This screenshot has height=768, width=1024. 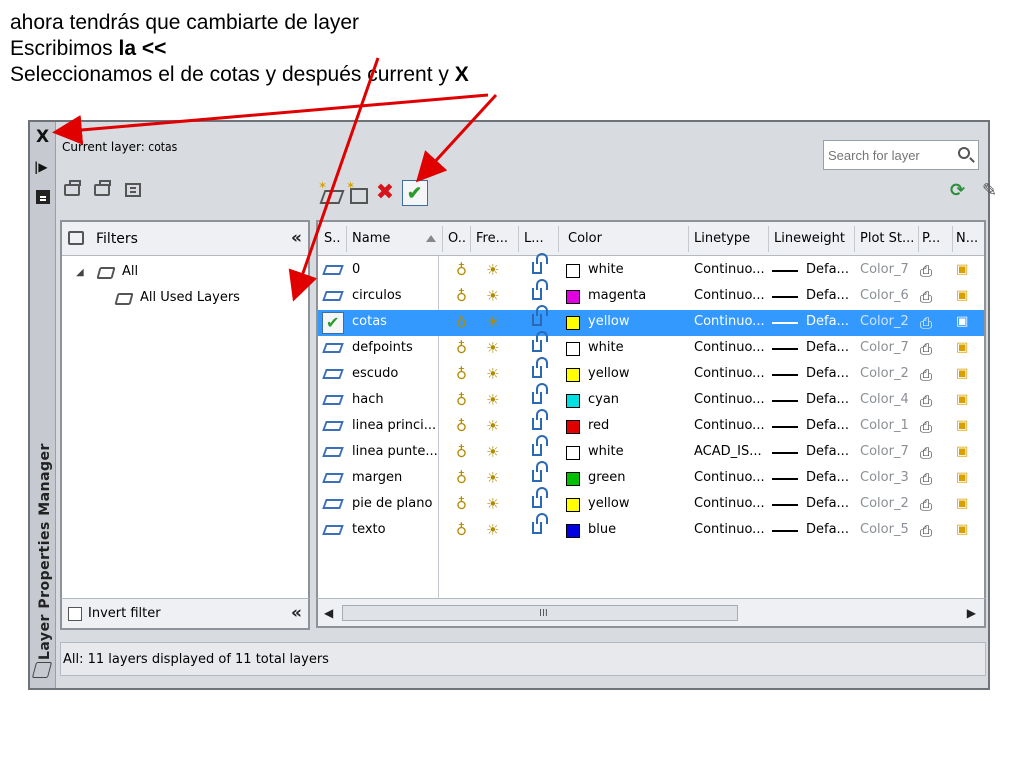 I want to click on new-property-filter-button, so click(x=73, y=191).